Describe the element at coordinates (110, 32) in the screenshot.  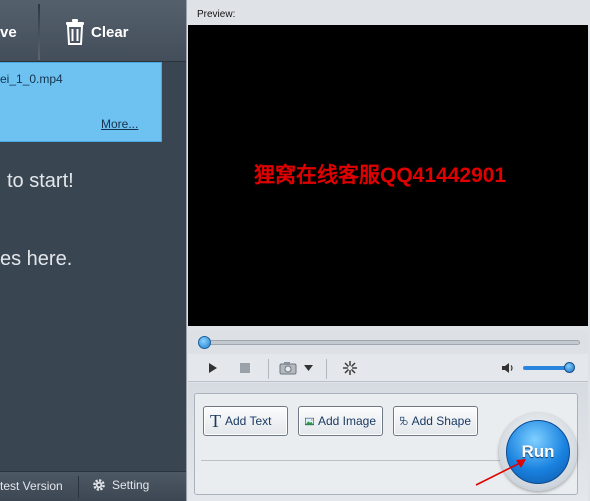
I see `clear-label: Clear` at that location.